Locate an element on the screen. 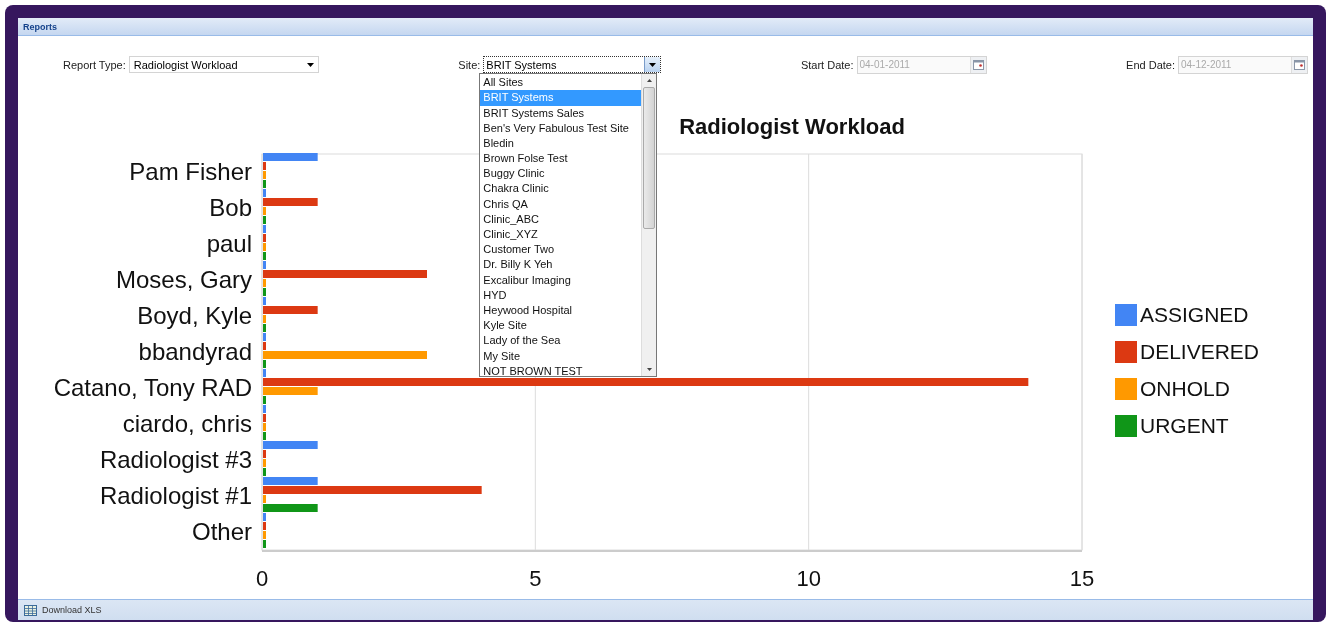 This screenshot has width=1331, height=627. legend-label: ONHOLD is located at coordinates (1185, 389).